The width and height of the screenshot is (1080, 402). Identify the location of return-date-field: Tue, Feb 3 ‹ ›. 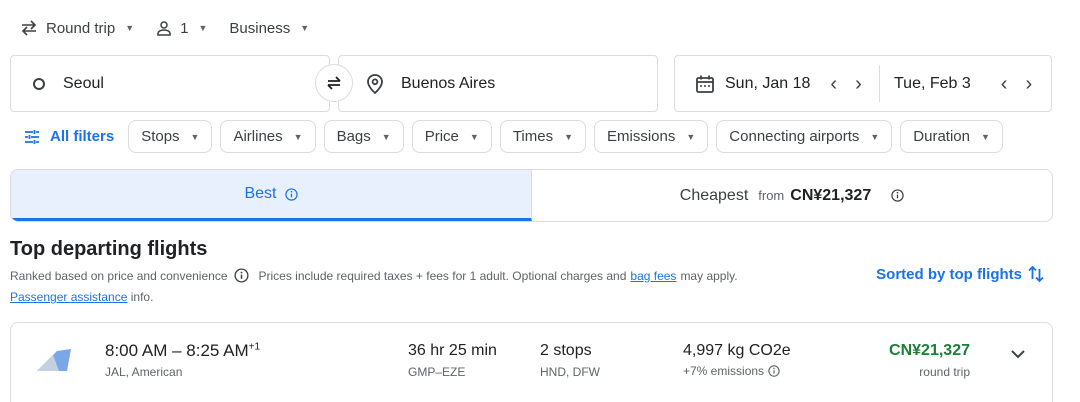
(965, 83).